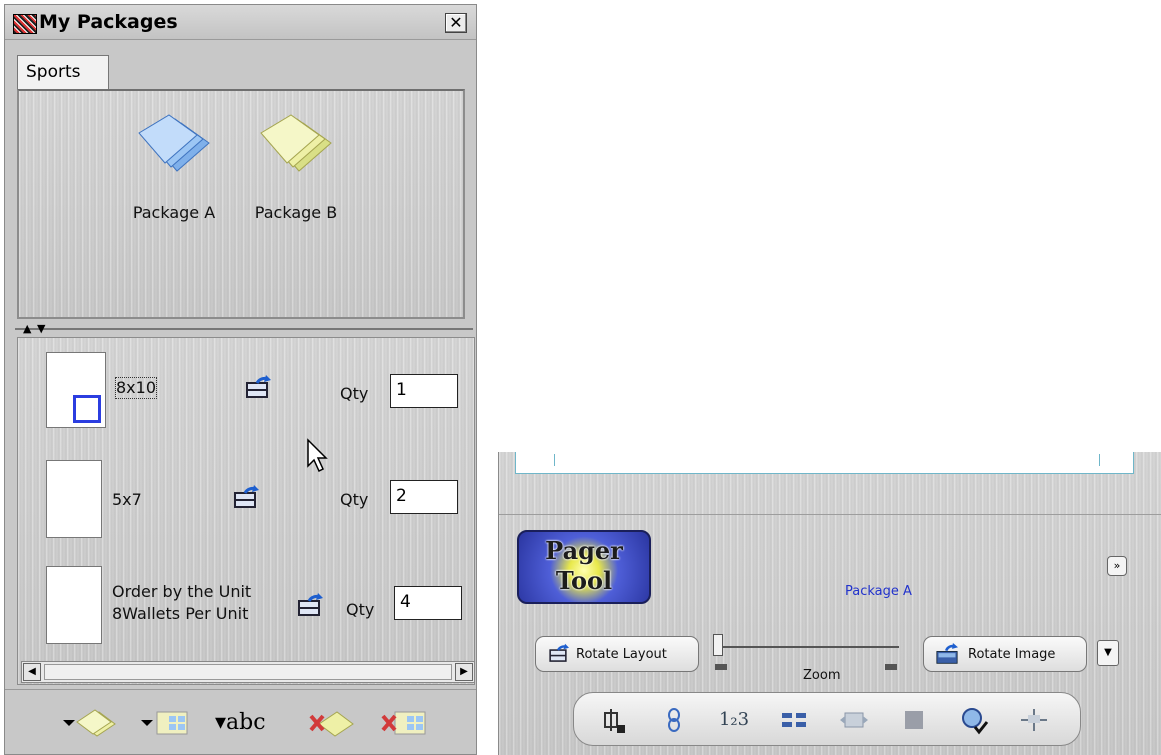  I want to click on fit-button, so click(854, 720).